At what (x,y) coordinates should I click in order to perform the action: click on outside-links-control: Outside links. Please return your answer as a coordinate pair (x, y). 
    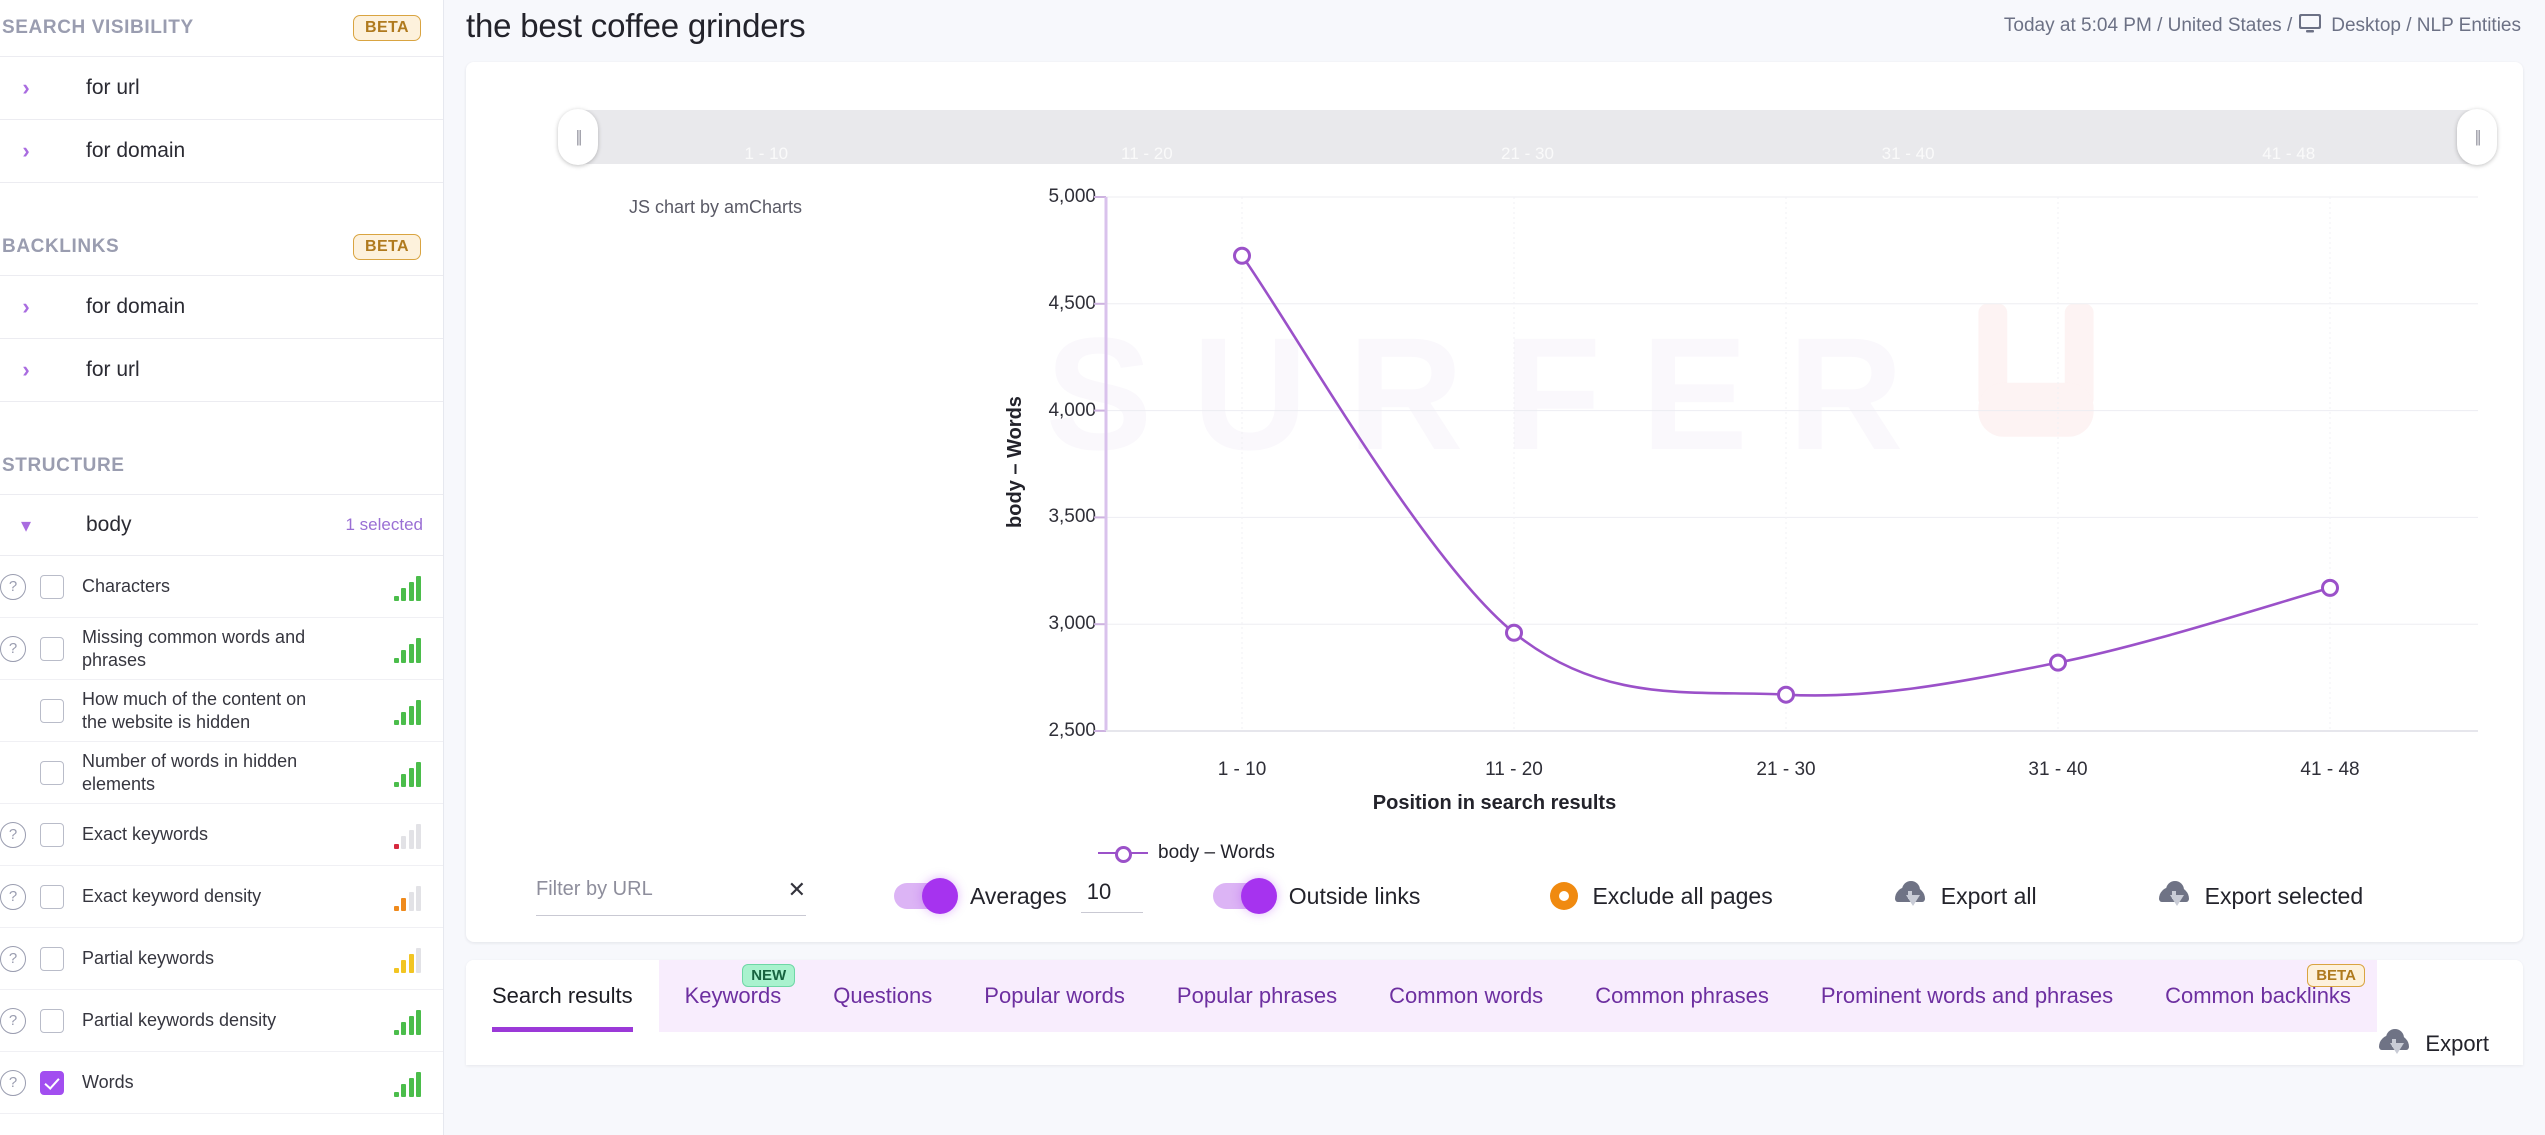
    Looking at the image, I should click on (1316, 896).